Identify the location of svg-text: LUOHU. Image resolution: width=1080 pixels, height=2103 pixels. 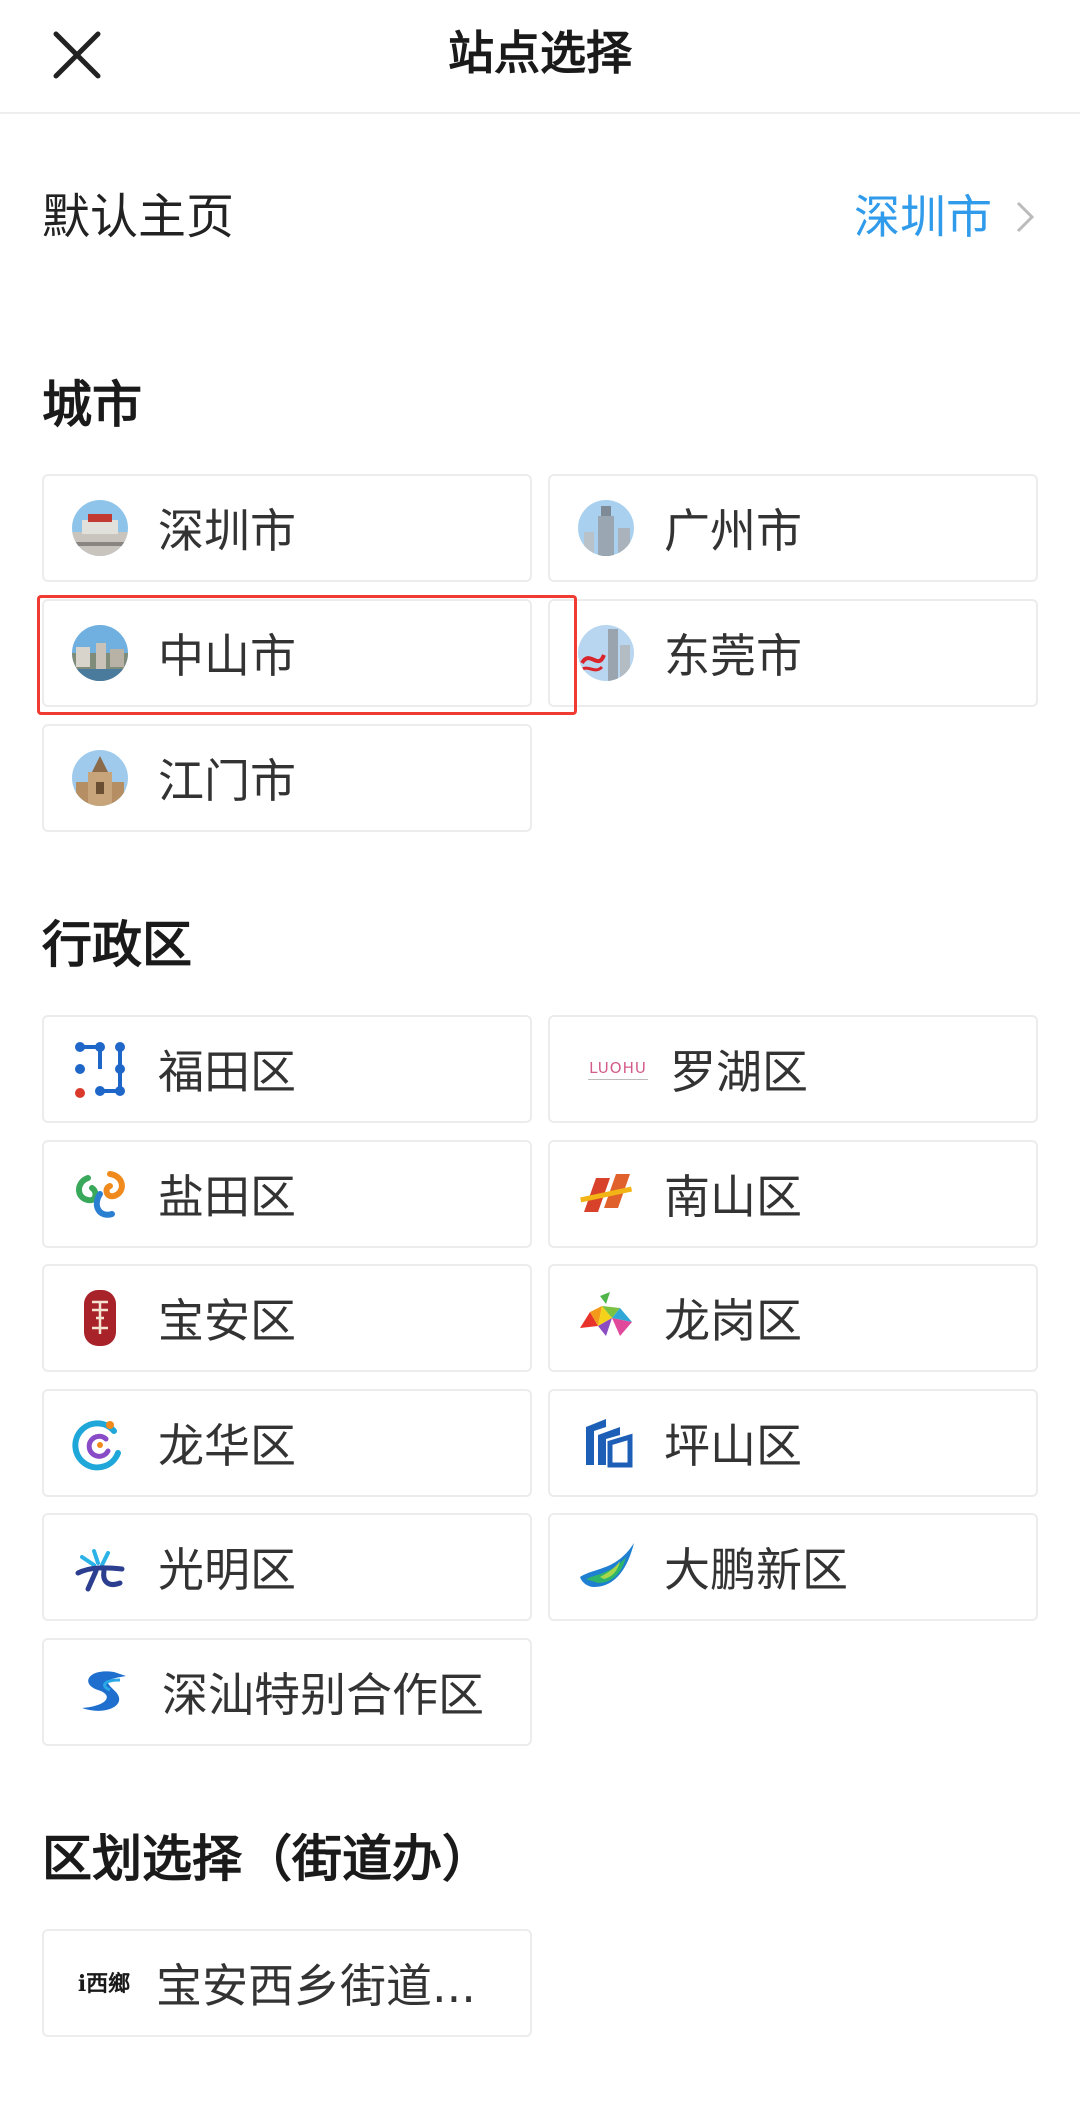
(618, 1068).